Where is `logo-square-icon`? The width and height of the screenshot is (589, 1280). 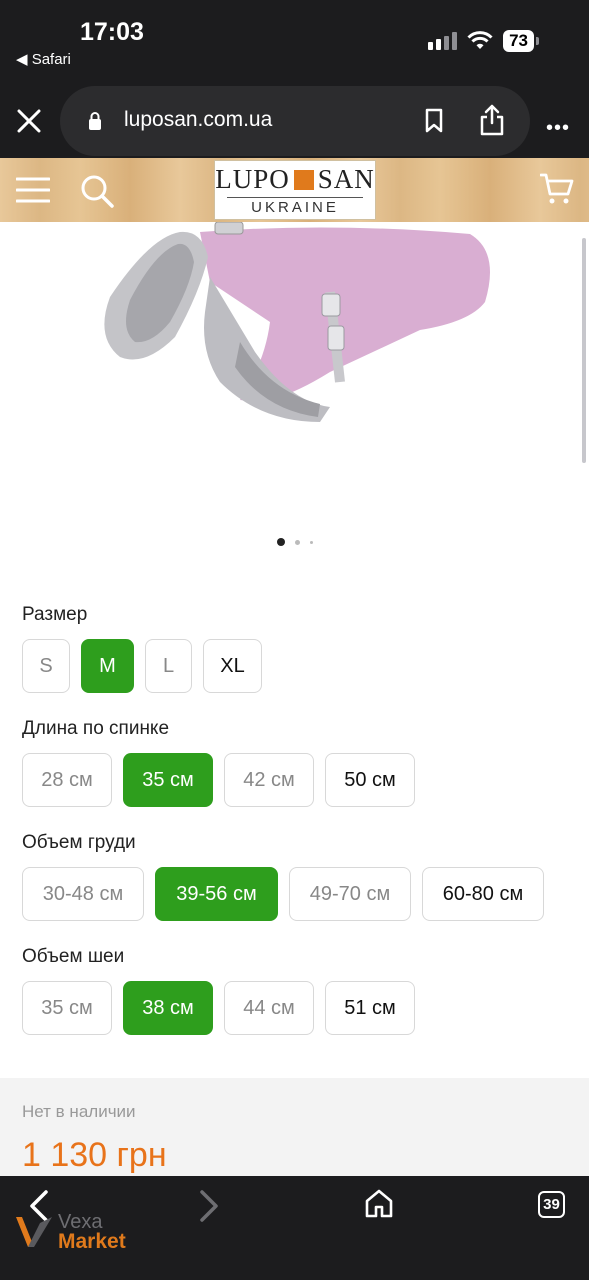
logo-square-icon is located at coordinates (303, 179).